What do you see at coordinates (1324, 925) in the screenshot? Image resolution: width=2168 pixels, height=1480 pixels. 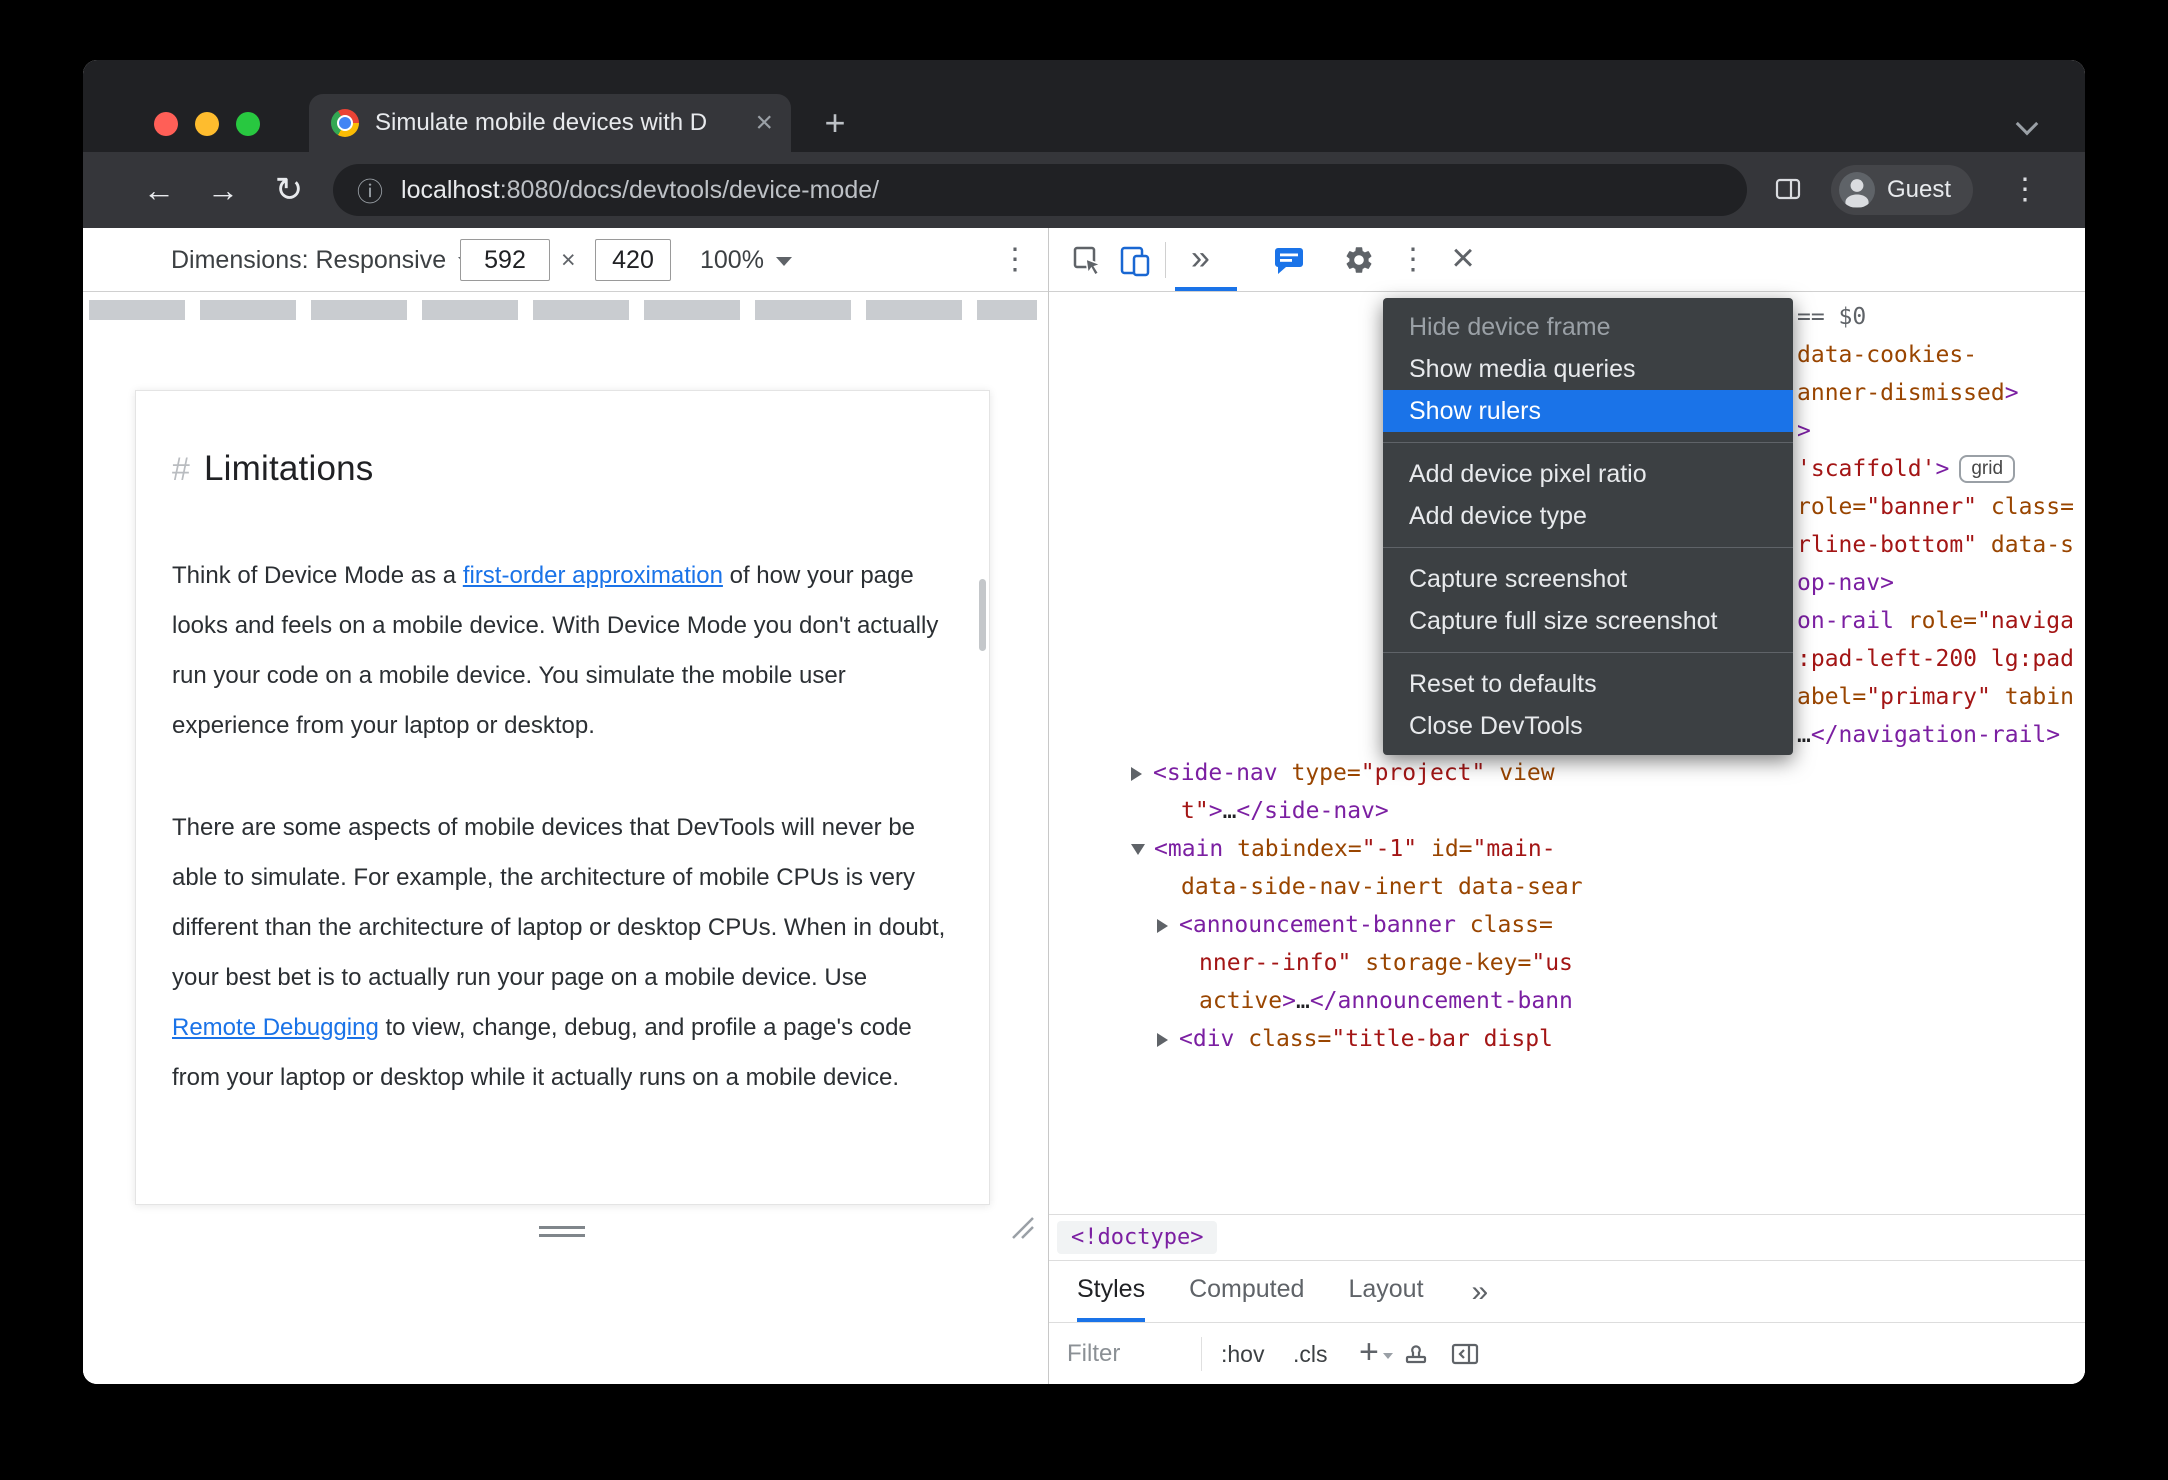 I see `code-token: <announcement-banner` at bounding box center [1324, 925].